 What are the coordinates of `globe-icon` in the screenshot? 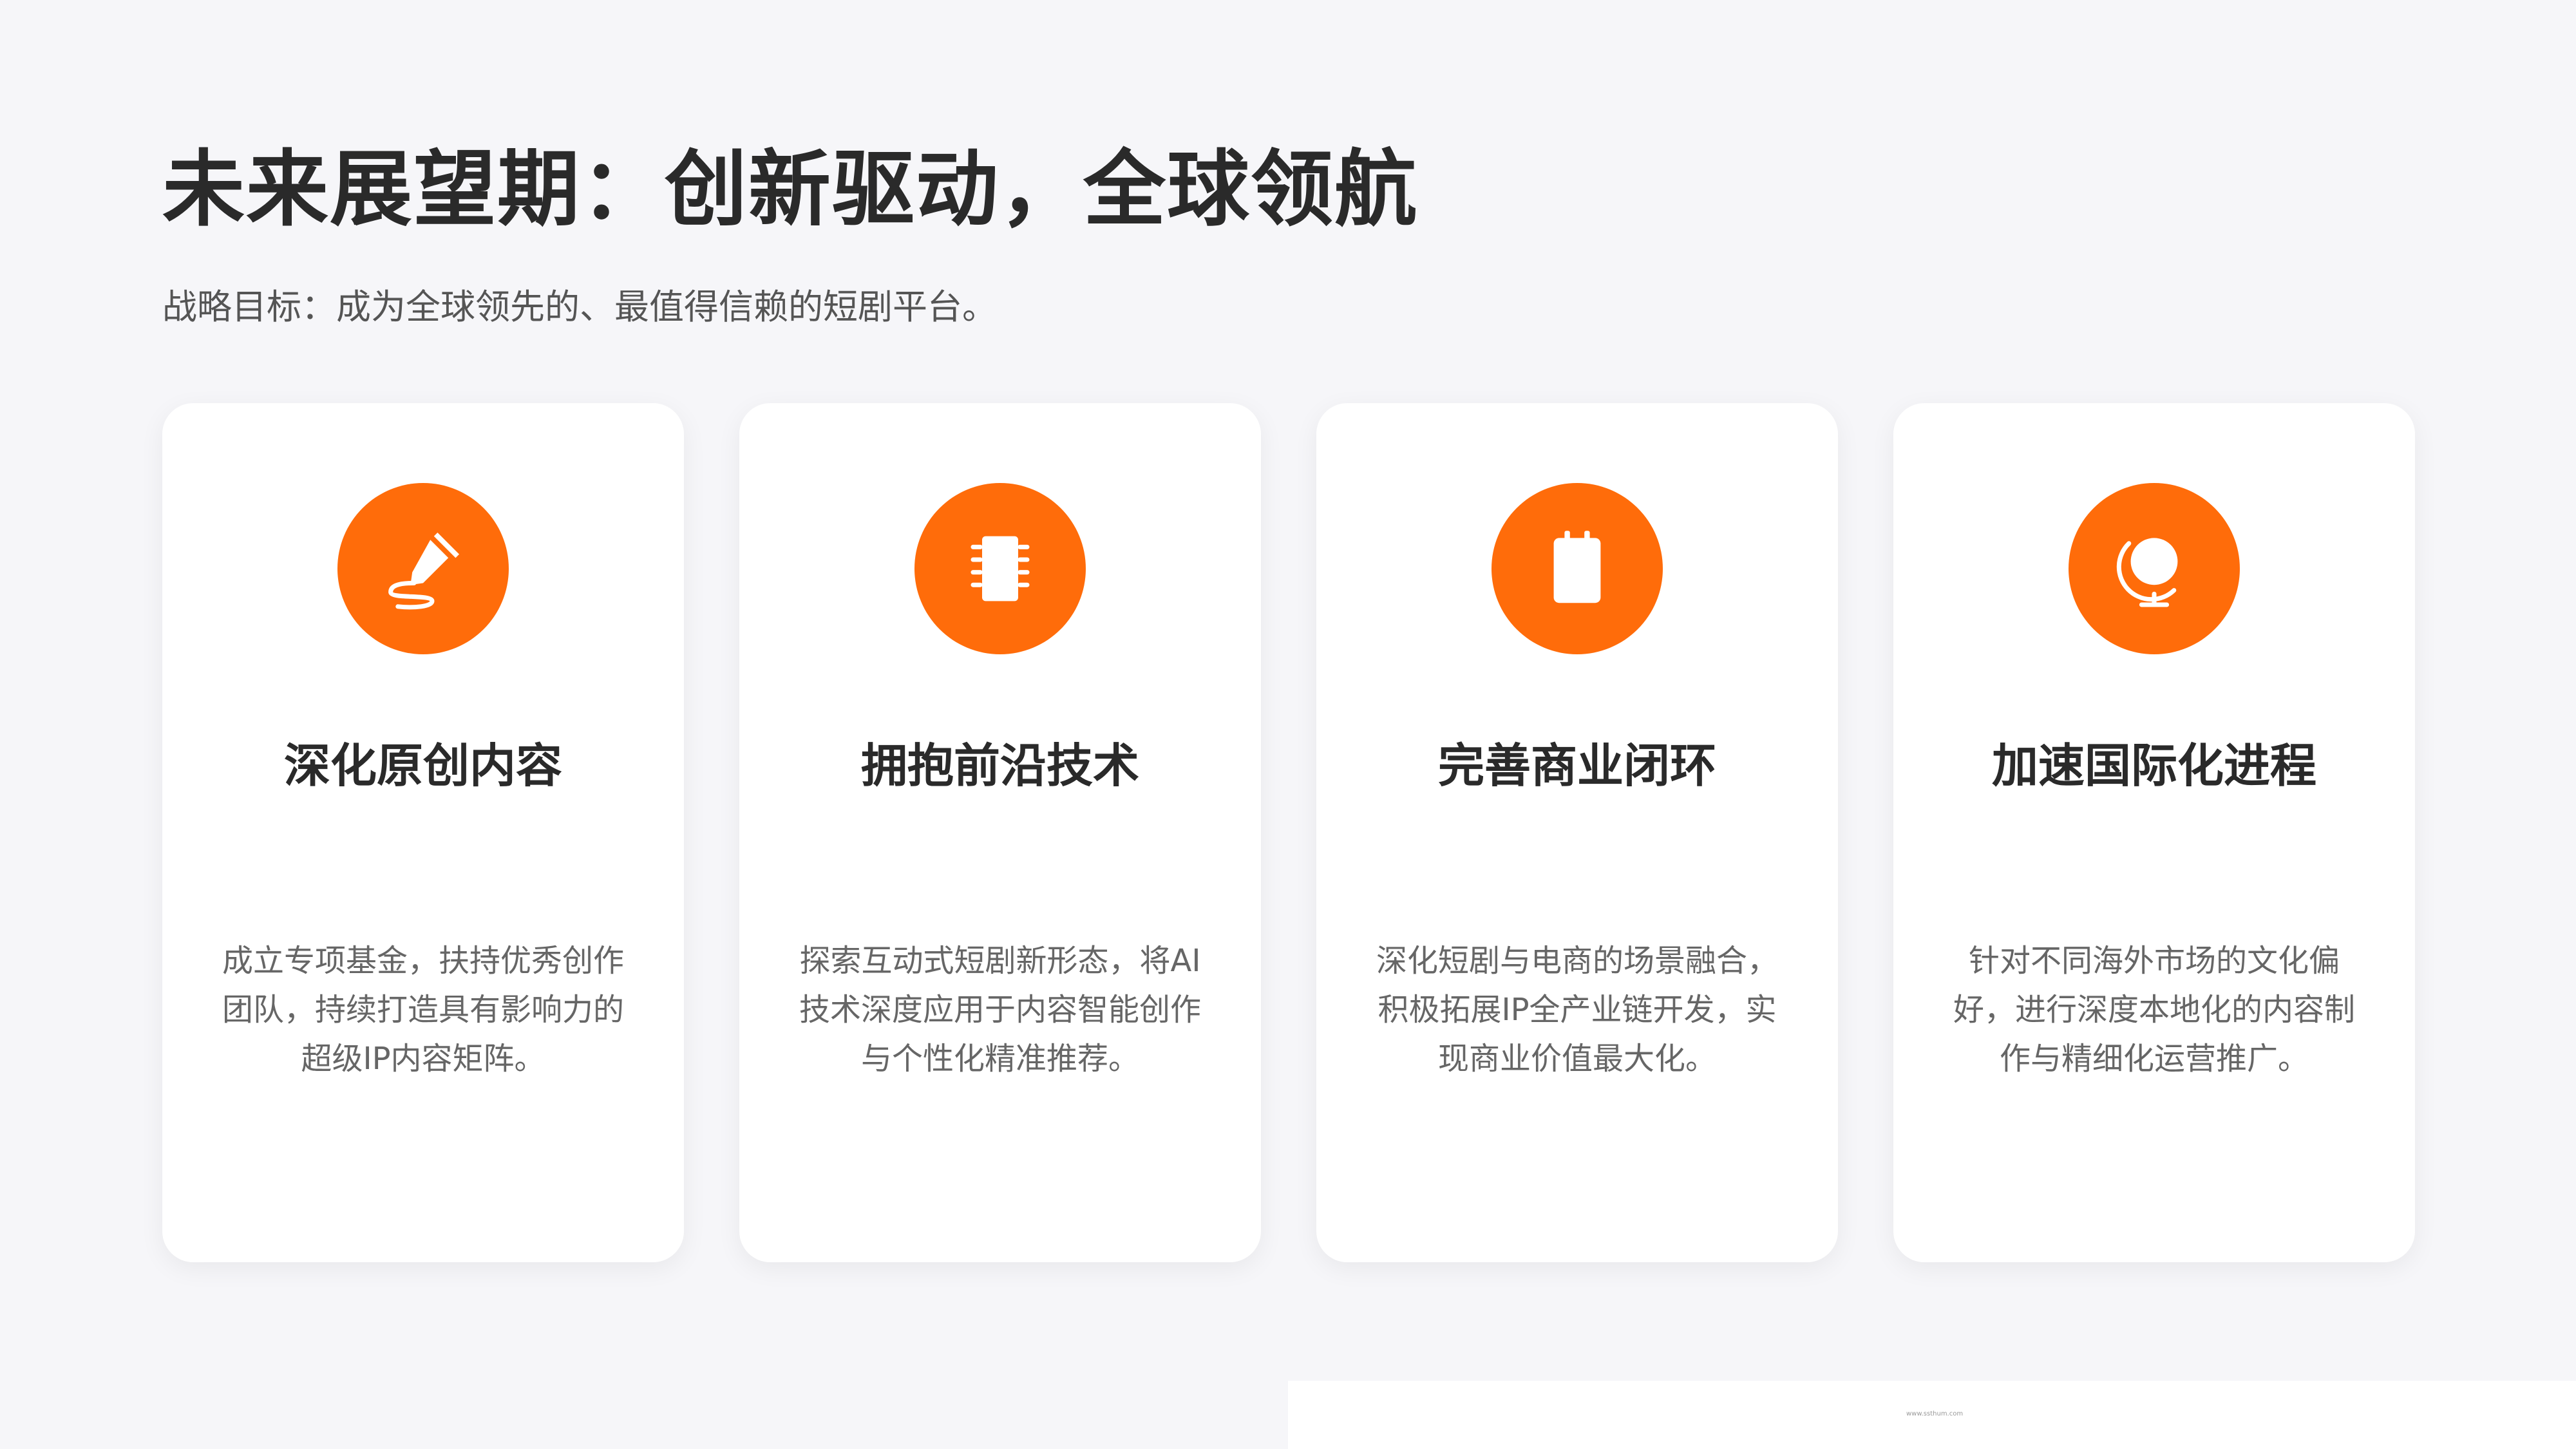 It's located at (2147, 572).